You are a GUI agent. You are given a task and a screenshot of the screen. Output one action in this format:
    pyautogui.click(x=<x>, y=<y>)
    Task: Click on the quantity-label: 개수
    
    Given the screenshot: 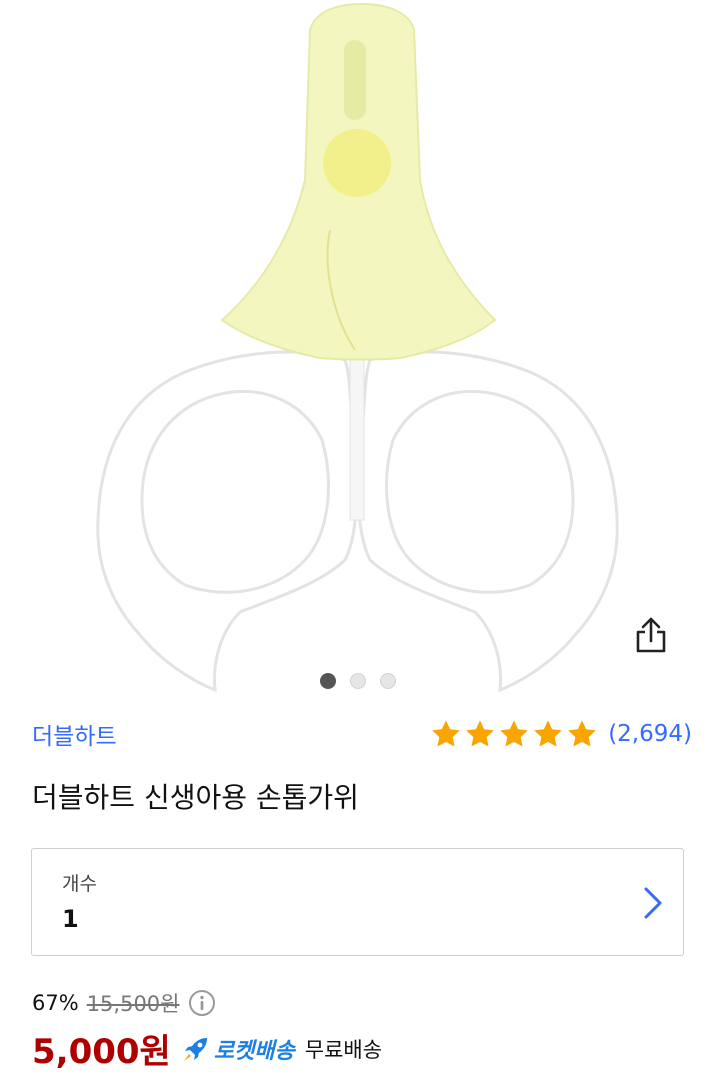 What is the action you would take?
    pyautogui.click(x=79, y=884)
    